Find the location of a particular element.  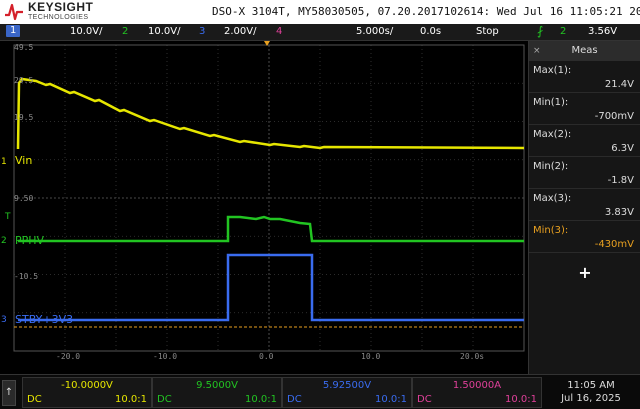

ch1-badge: 1 is located at coordinates (13, 31).